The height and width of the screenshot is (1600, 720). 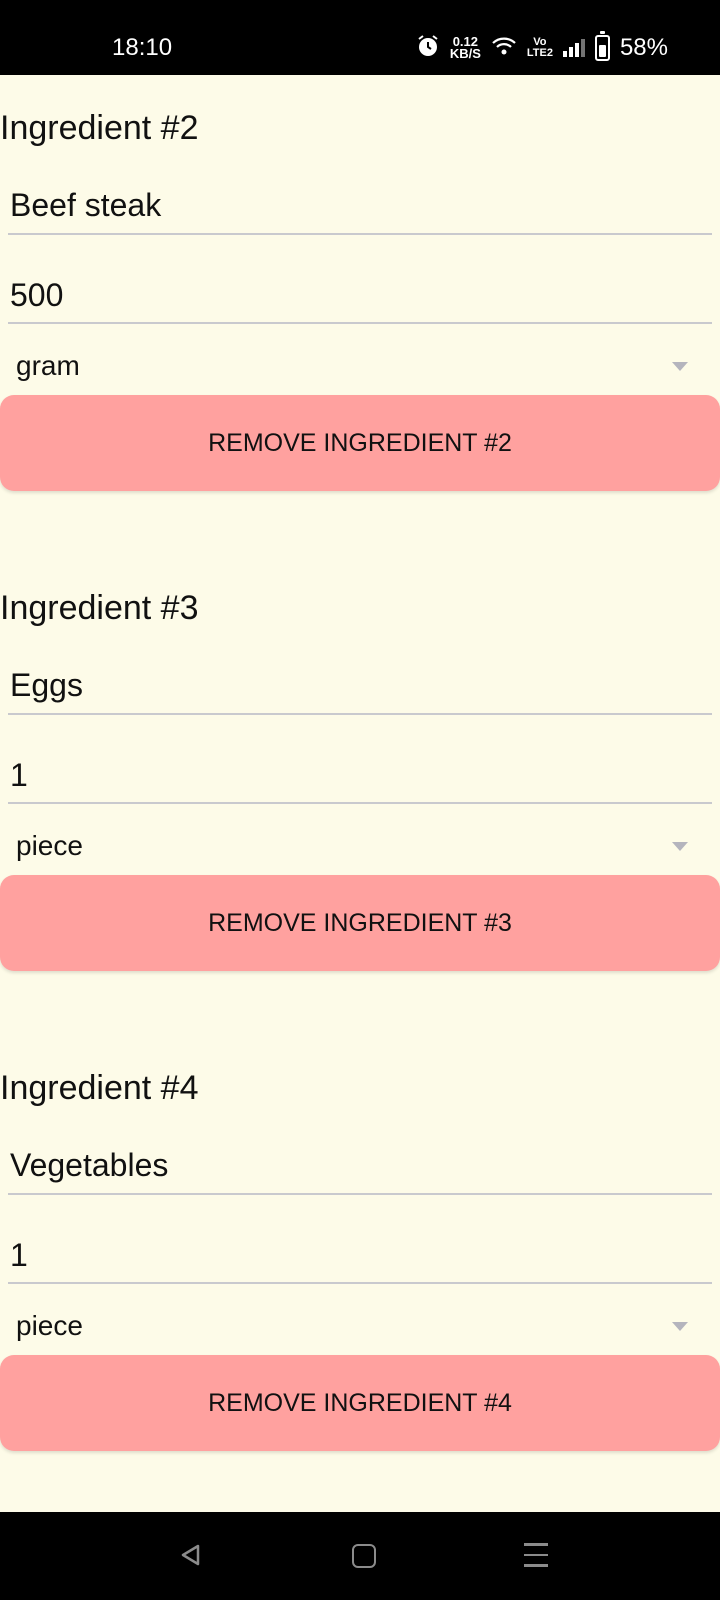 I want to click on alarm-icon, so click(x=428, y=48).